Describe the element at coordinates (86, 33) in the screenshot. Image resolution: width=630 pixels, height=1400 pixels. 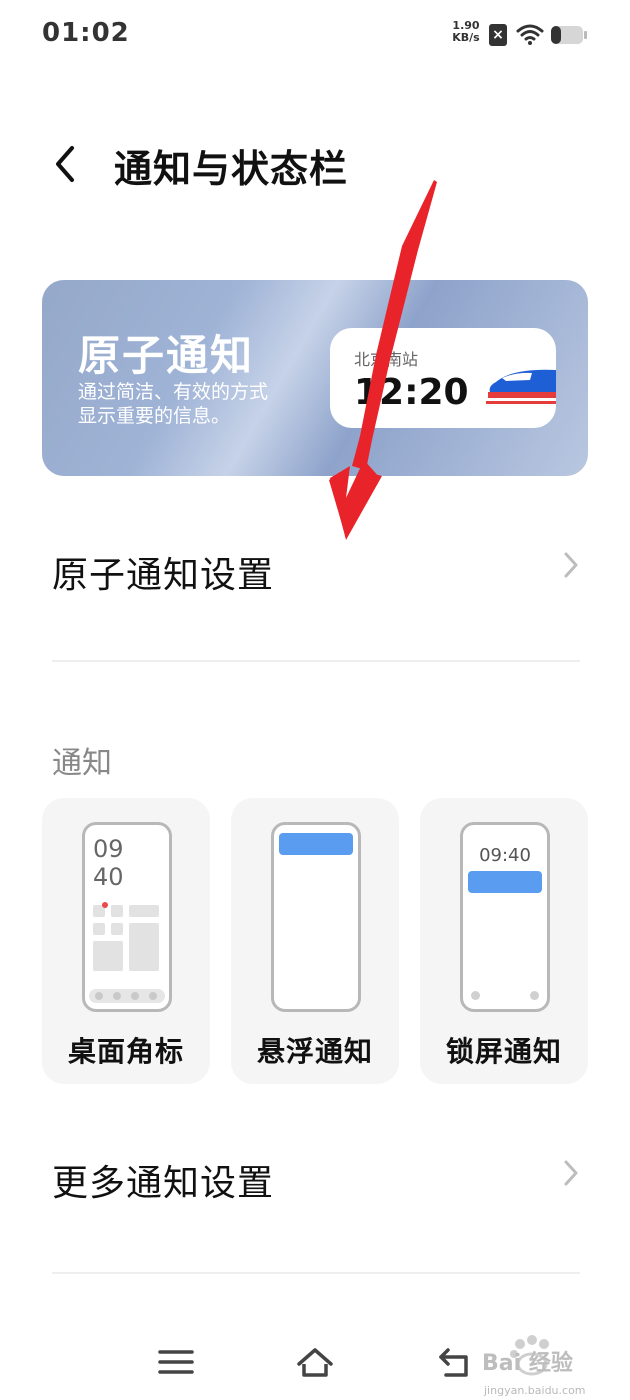
I see `status-time: 01:02` at that location.